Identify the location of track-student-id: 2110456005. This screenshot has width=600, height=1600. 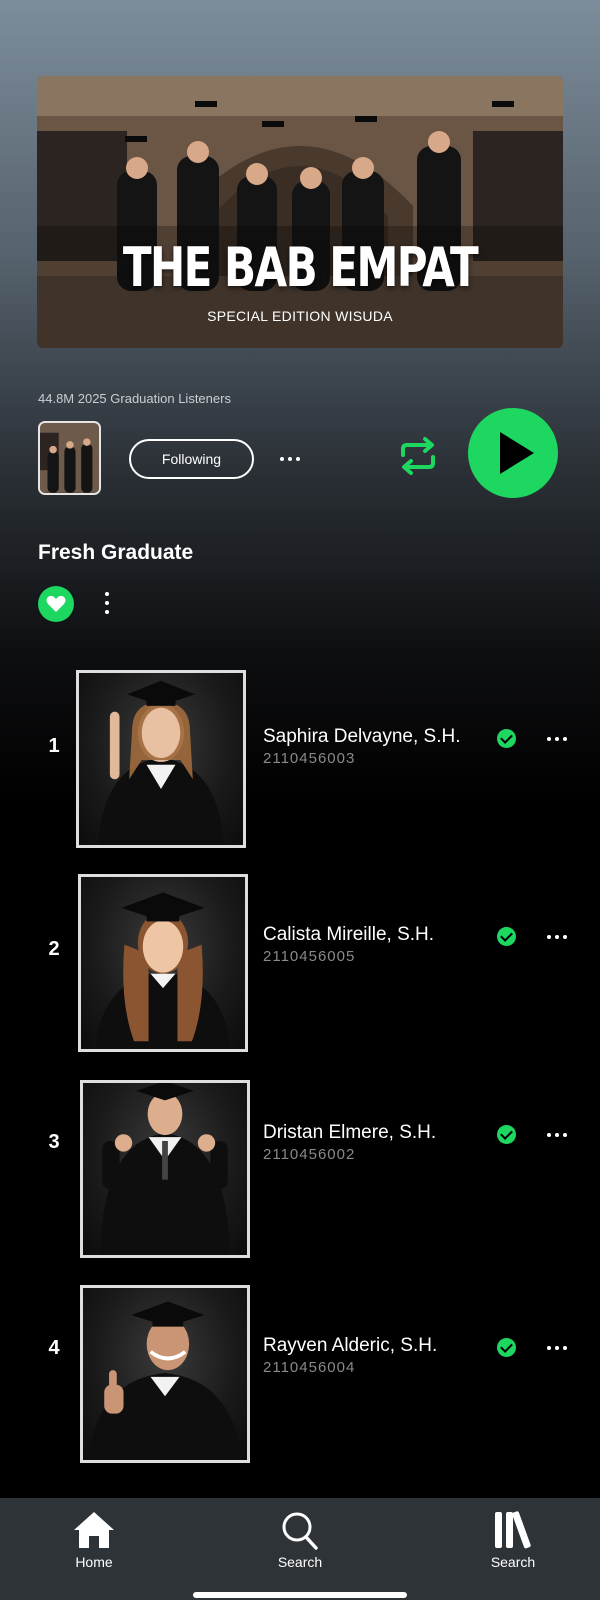
(309, 956).